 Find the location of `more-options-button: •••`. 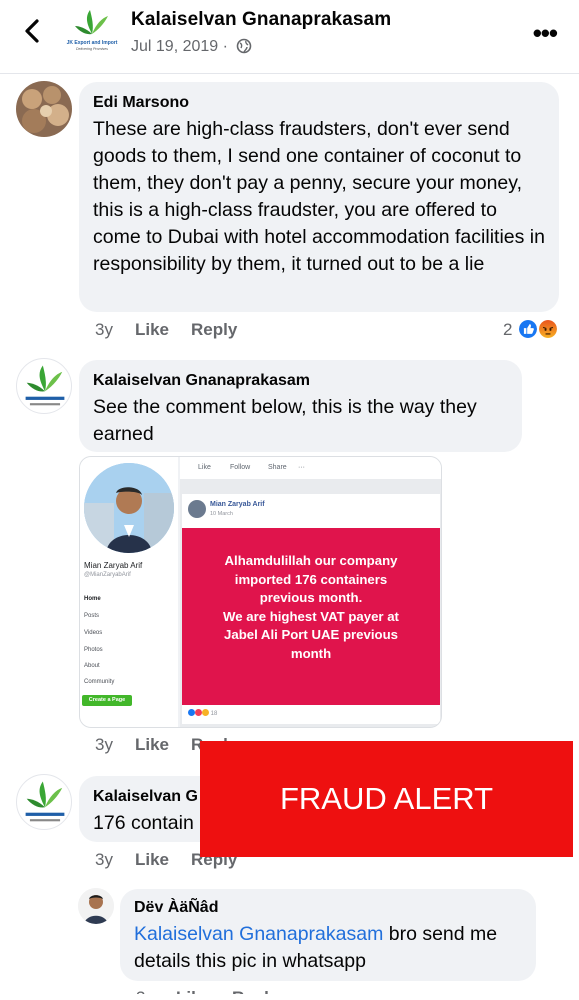

more-options-button: ••• is located at coordinates (545, 33).